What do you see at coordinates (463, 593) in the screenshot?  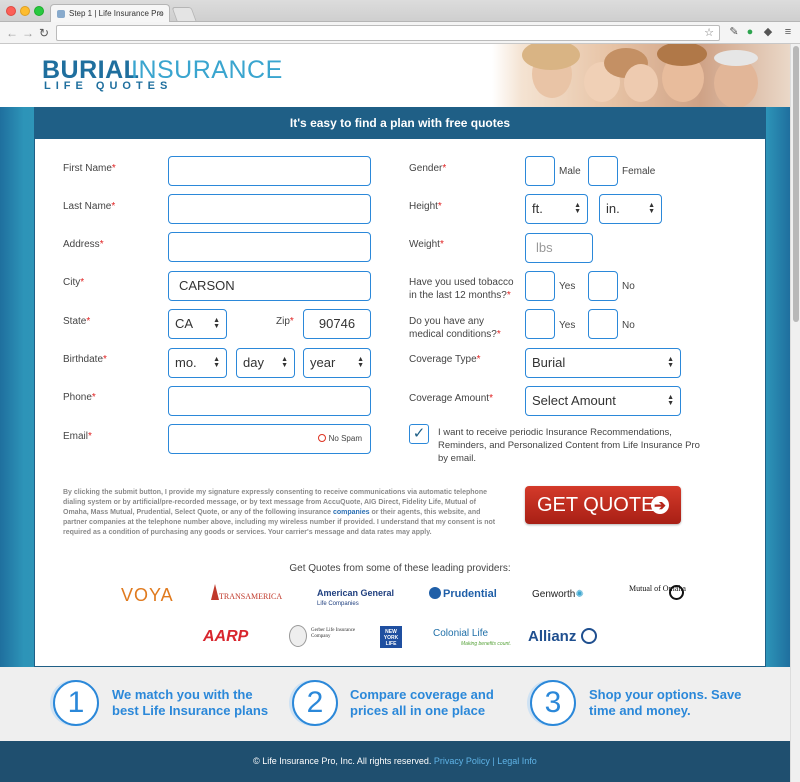 I see `prudential-logo: Prudential` at bounding box center [463, 593].